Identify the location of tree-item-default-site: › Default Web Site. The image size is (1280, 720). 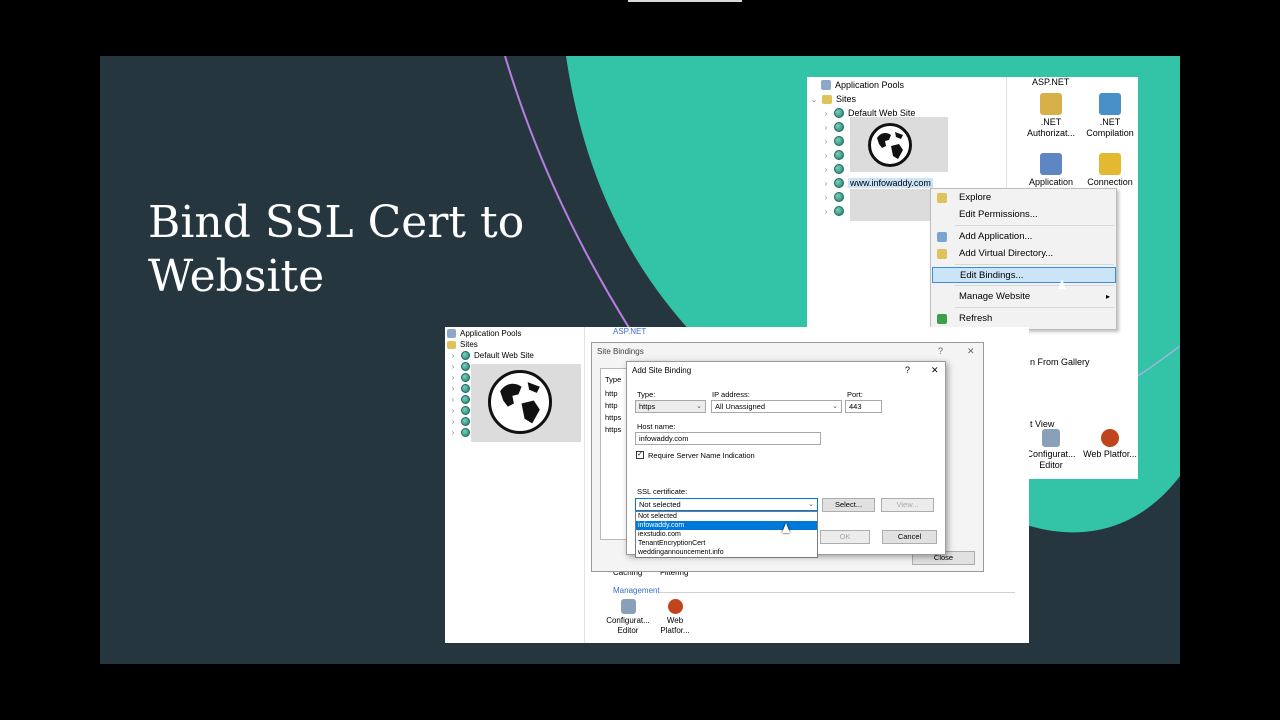
(491, 355).